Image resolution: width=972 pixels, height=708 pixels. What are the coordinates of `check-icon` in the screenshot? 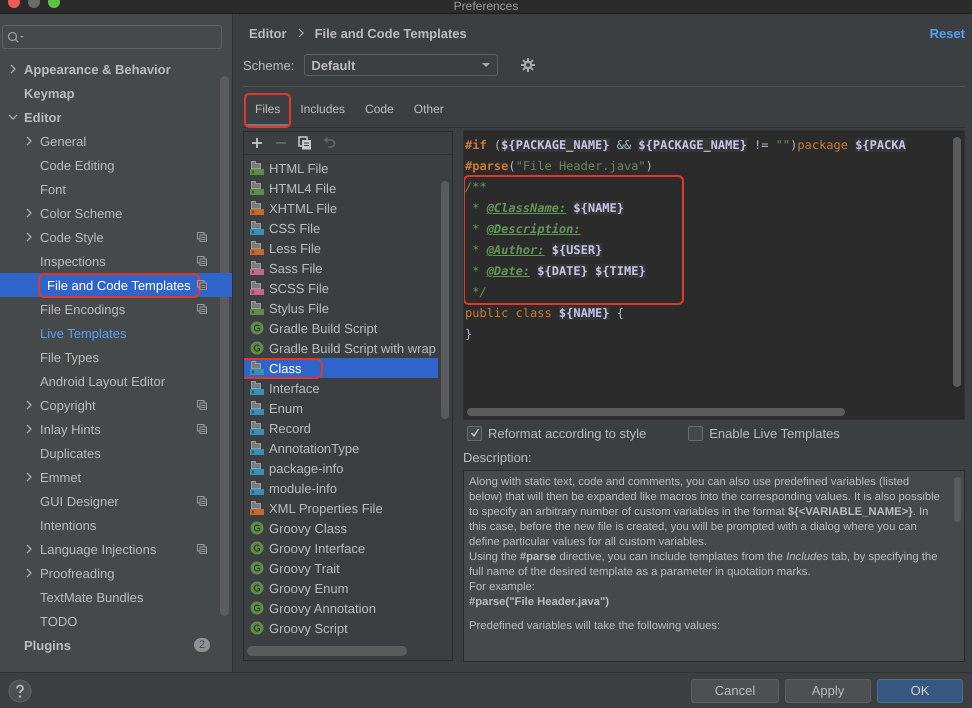 It's located at (475, 433).